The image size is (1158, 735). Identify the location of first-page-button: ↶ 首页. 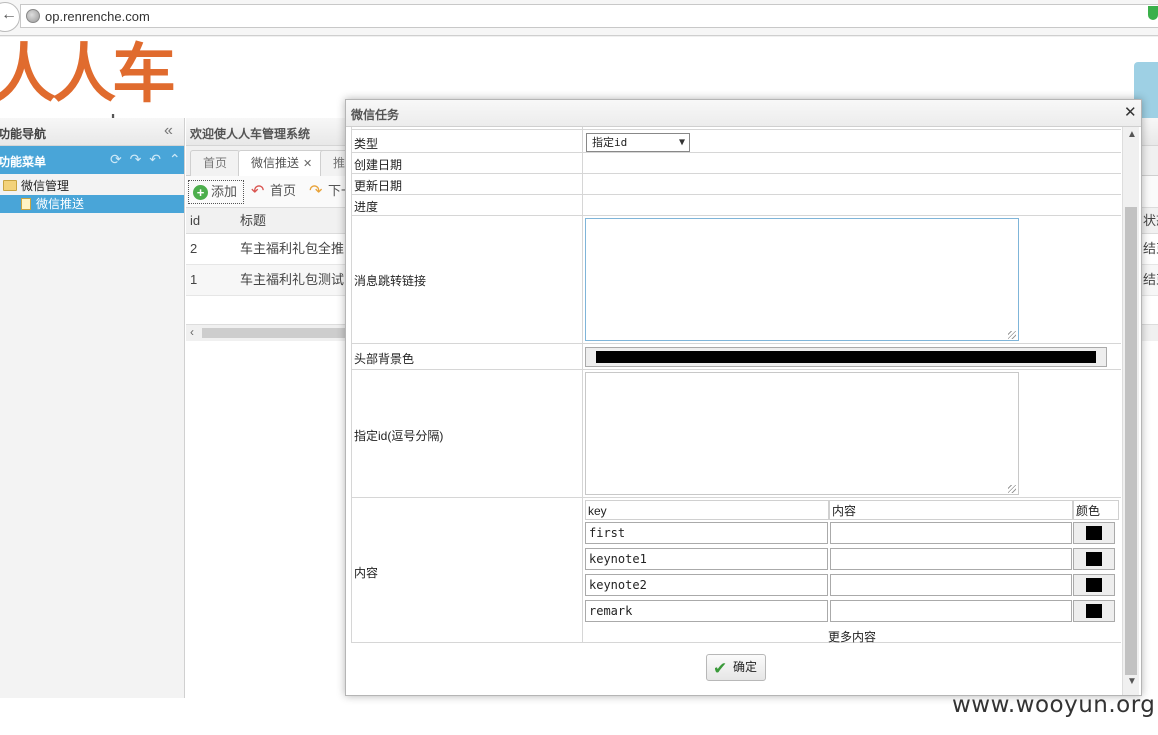
(275, 192).